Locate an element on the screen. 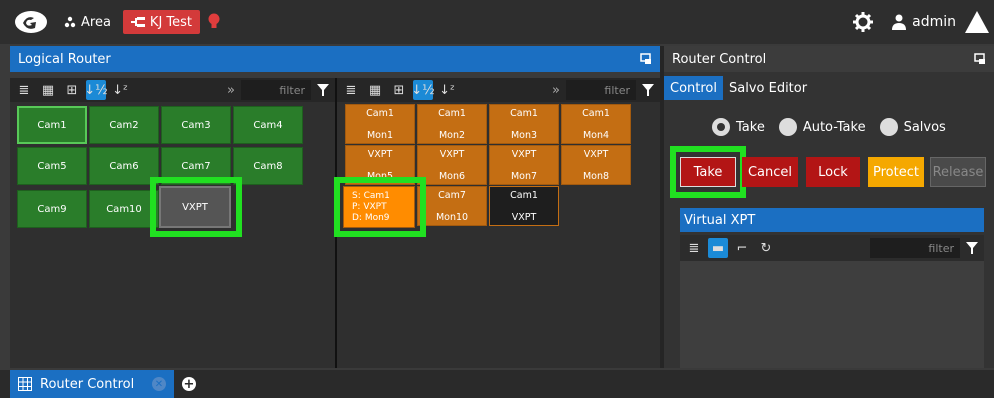 The image size is (994, 398). tab-control: Control is located at coordinates (693, 88).